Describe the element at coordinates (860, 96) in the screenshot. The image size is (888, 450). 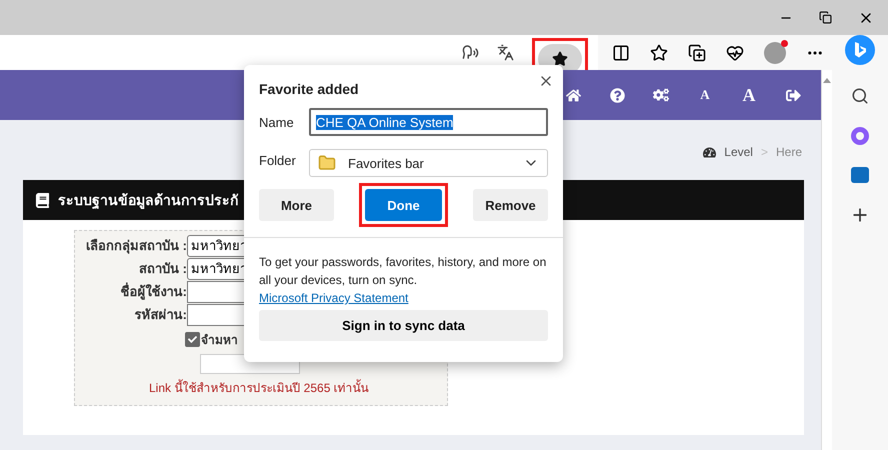
I see `search-icon` at that location.